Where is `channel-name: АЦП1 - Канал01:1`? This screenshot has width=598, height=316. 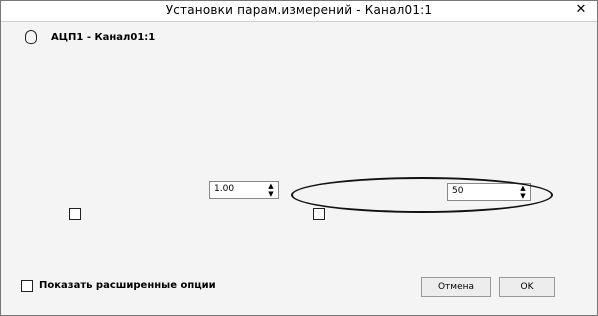 channel-name: АЦП1 - Канал01:1 is located at coordinates (103, 37).